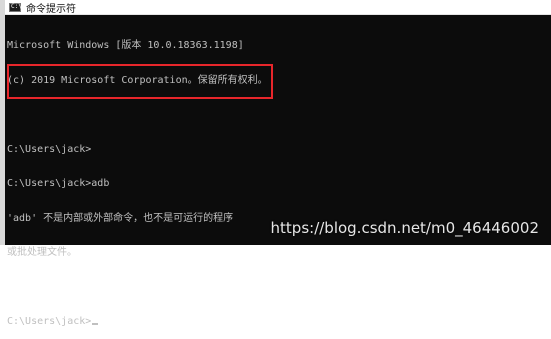 Image resolution: width=551 pixels, height=339 pixels. Describe the element at coordinates (42, 252) in the screenshot. I see `console-line: 或批处理文件。` at that location.